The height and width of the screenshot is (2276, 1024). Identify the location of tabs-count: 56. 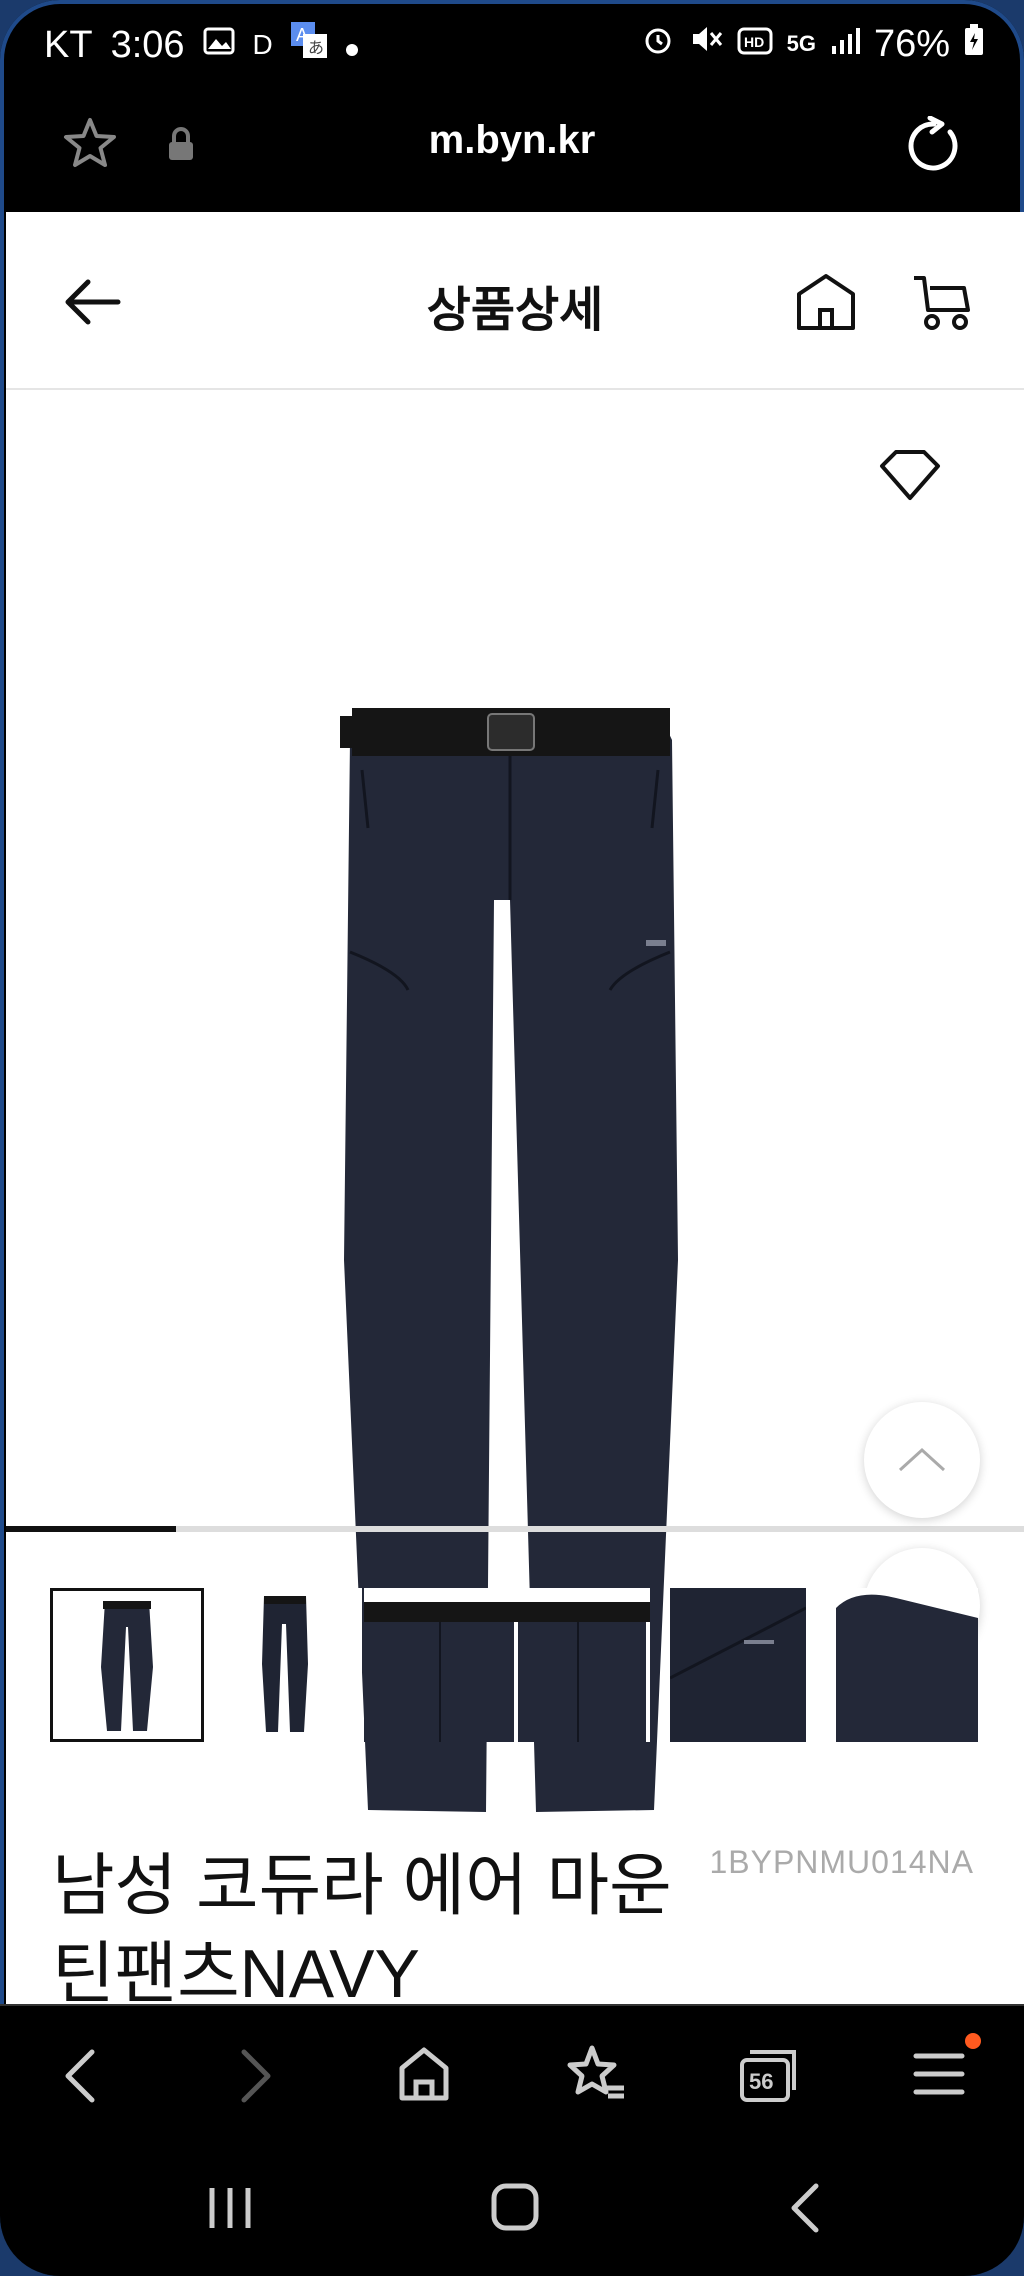
(761, 2081).